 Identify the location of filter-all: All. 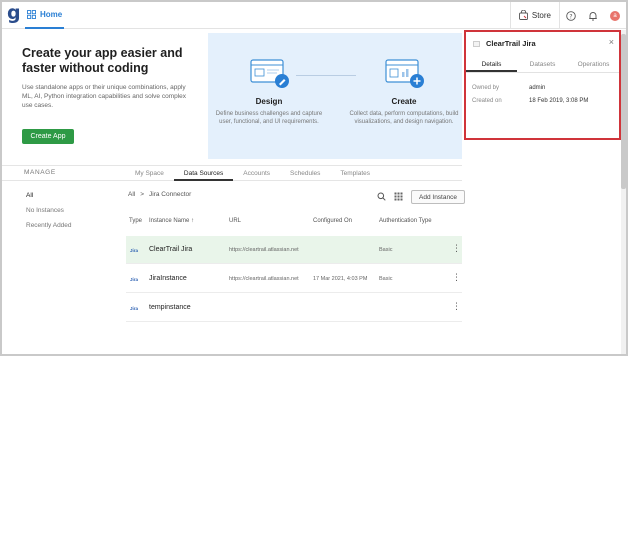
(49, 199).